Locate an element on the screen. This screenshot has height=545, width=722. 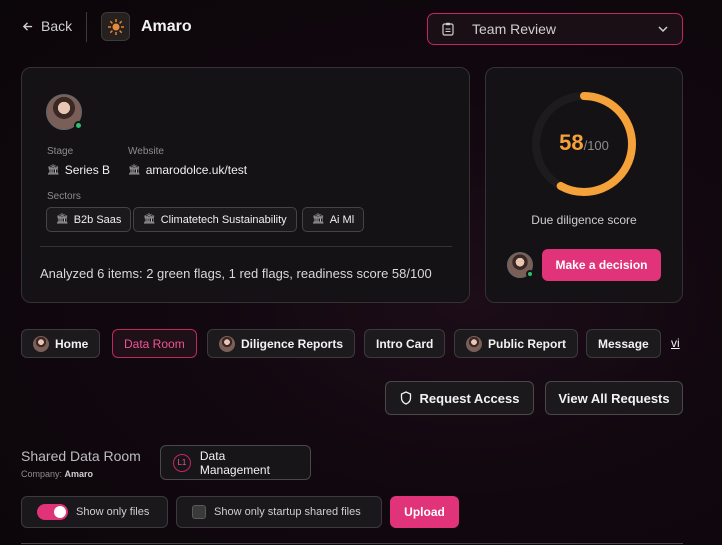
team-review-value: Team Review is located at coordinates (514, 29).